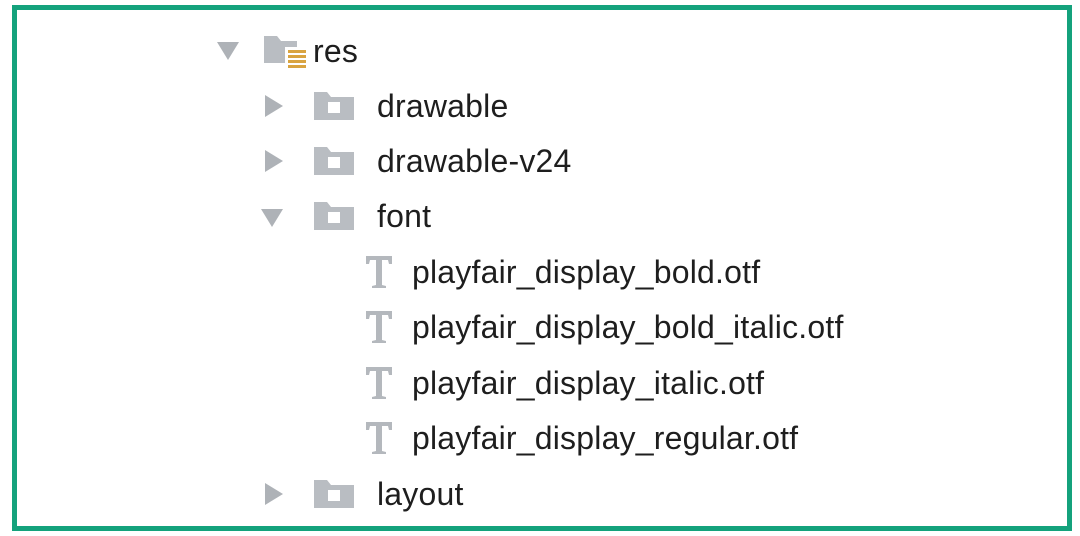 The width and height of the screenshot is (1080, 536). Describe the element at coordinates (336, 51) in the screenshot. I see `tree-row-label: res` at that location.